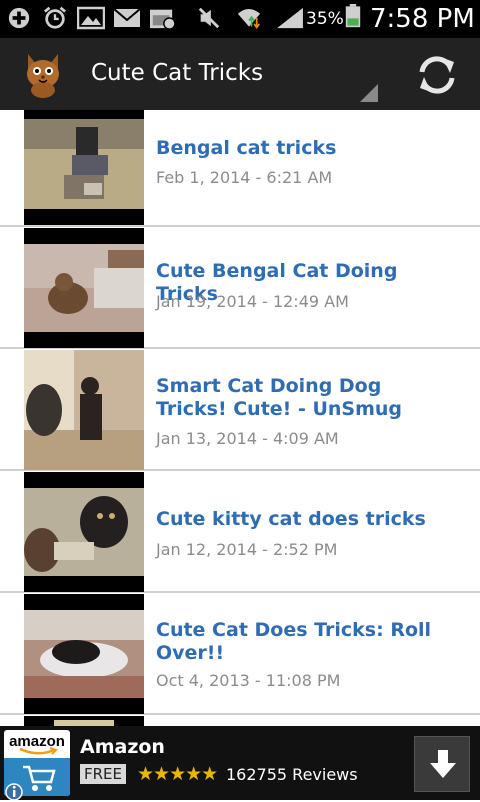 The image size is (480, 802). Describe the element at coordinates (244, 177) in the screenshot. I see `video-date: Feb 1, 2014 - 6:21 AM` at that location.